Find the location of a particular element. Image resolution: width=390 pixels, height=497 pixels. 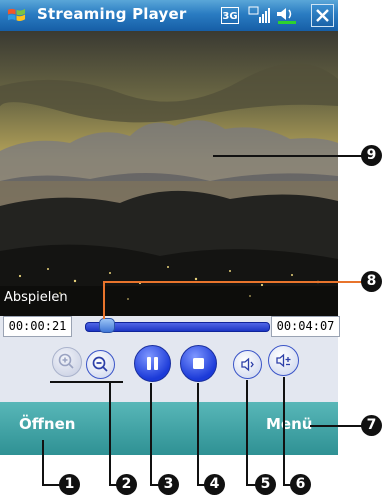

stop-button is located at coordinates (198, 363).